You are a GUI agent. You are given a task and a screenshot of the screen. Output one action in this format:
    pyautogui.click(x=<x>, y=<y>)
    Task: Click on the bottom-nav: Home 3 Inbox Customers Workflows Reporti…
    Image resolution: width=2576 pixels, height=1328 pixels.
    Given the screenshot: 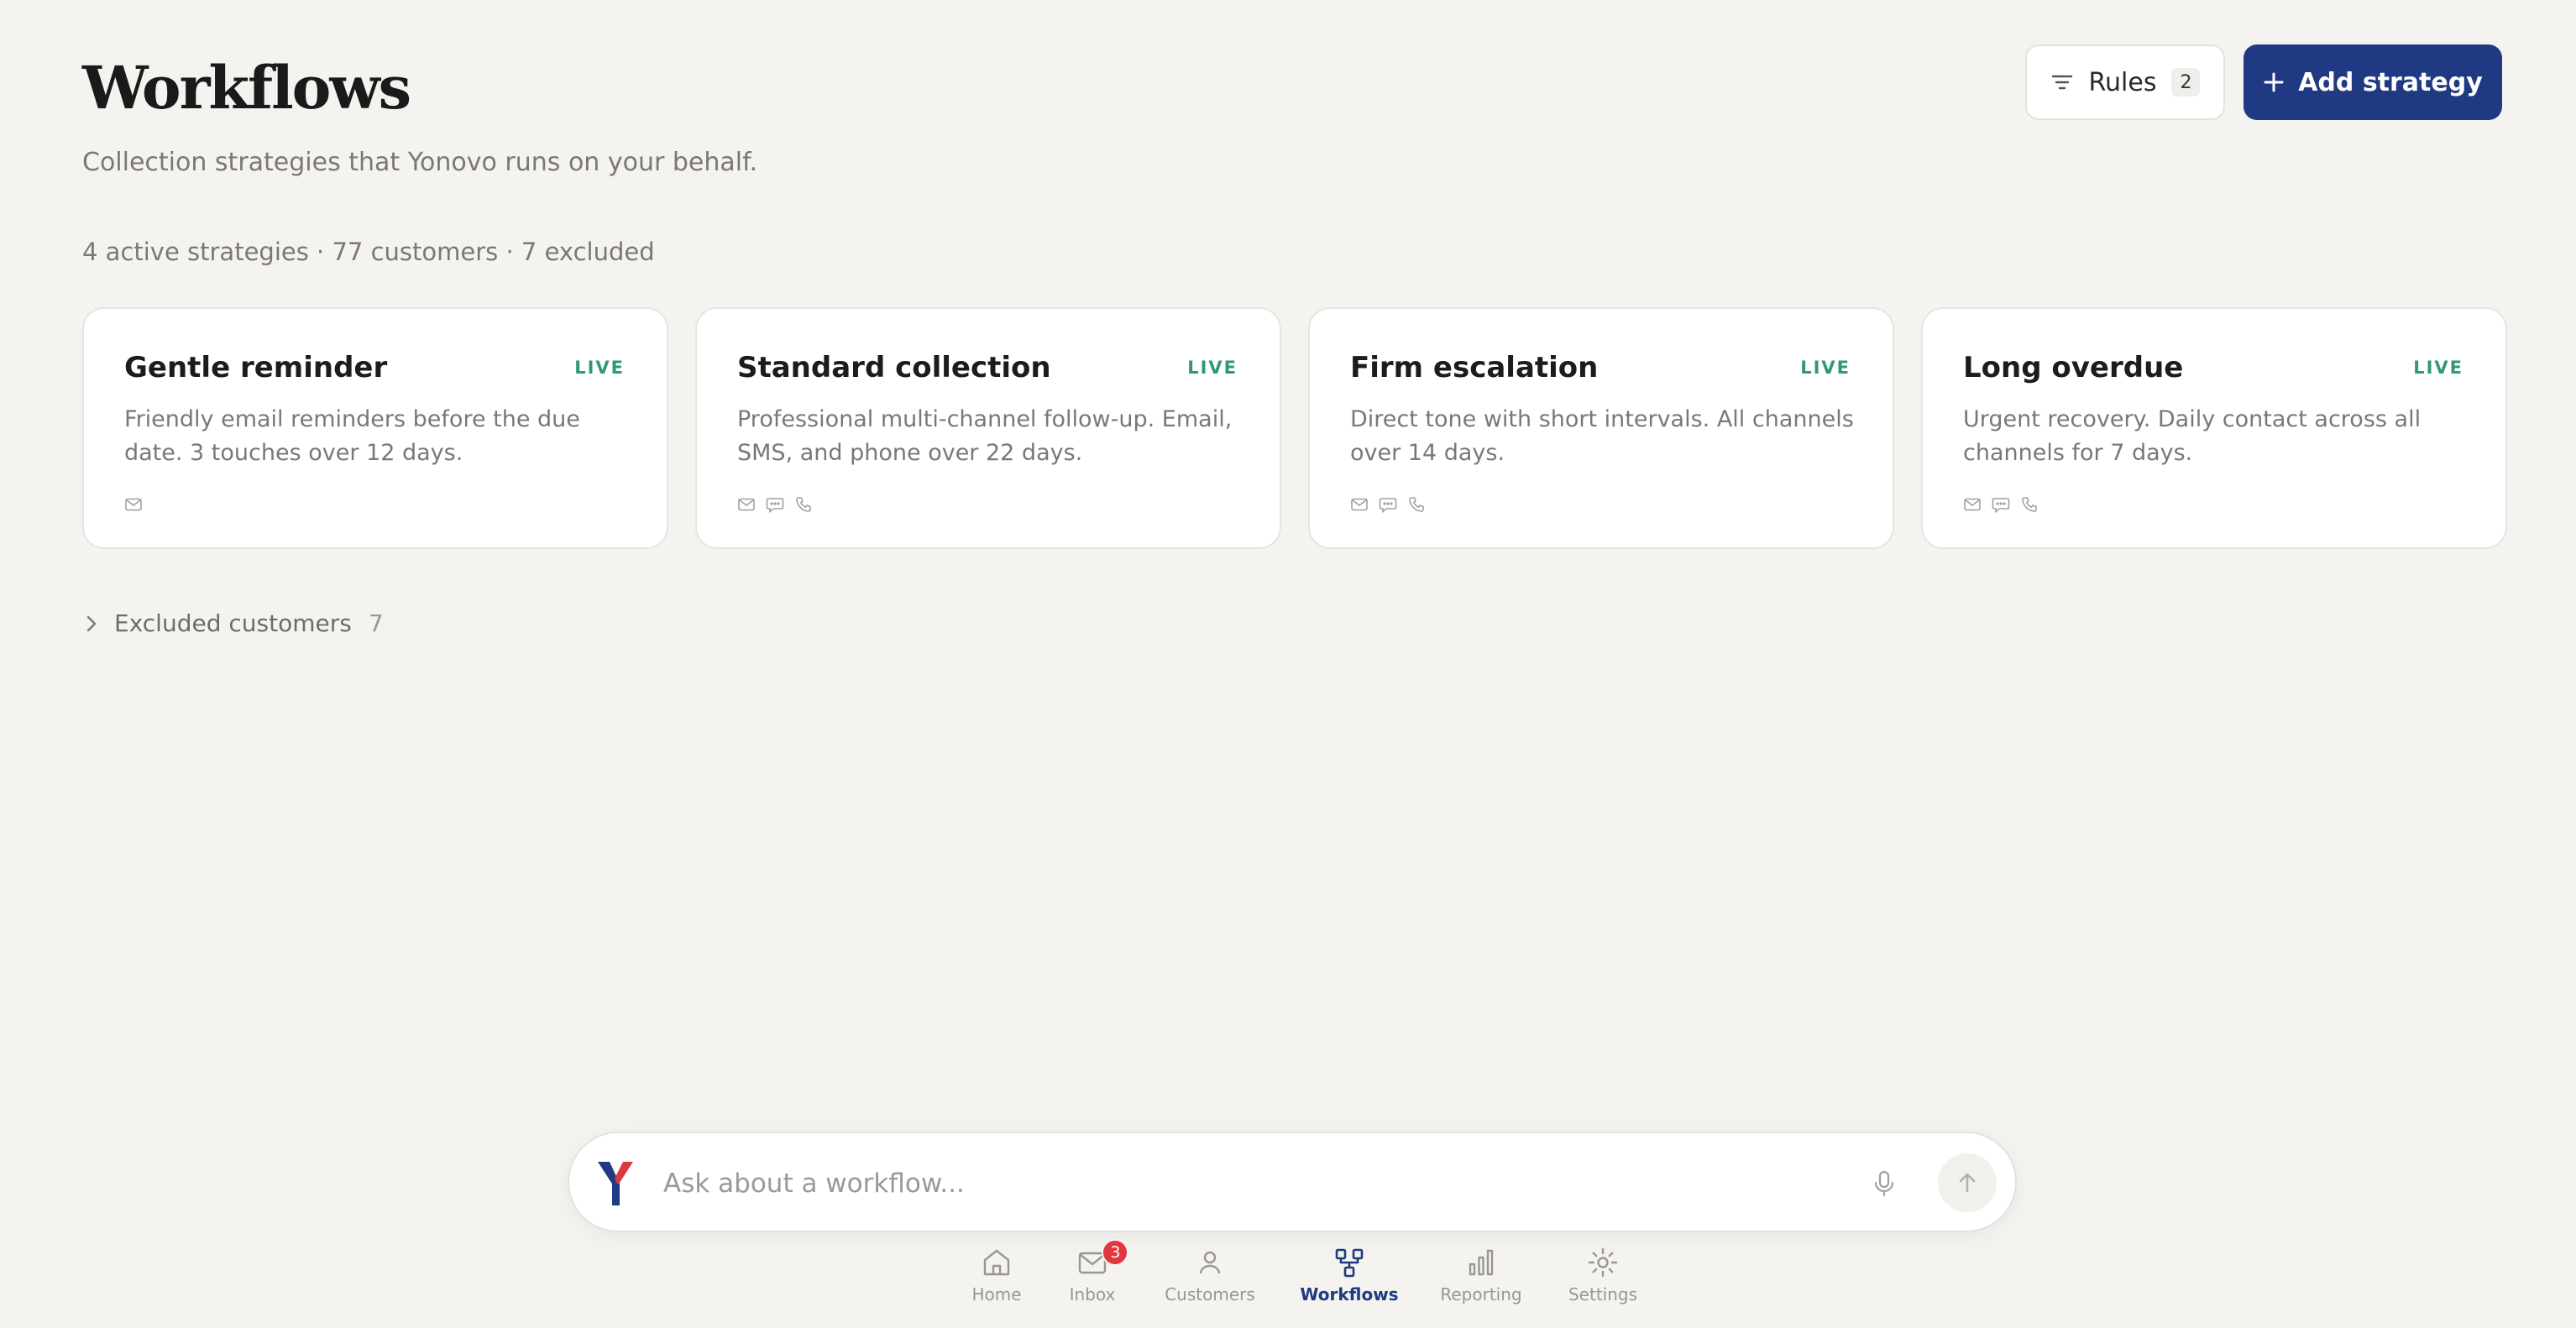 What is the action you would take?
    pyautogui.click(x=1306, y=1271)
    